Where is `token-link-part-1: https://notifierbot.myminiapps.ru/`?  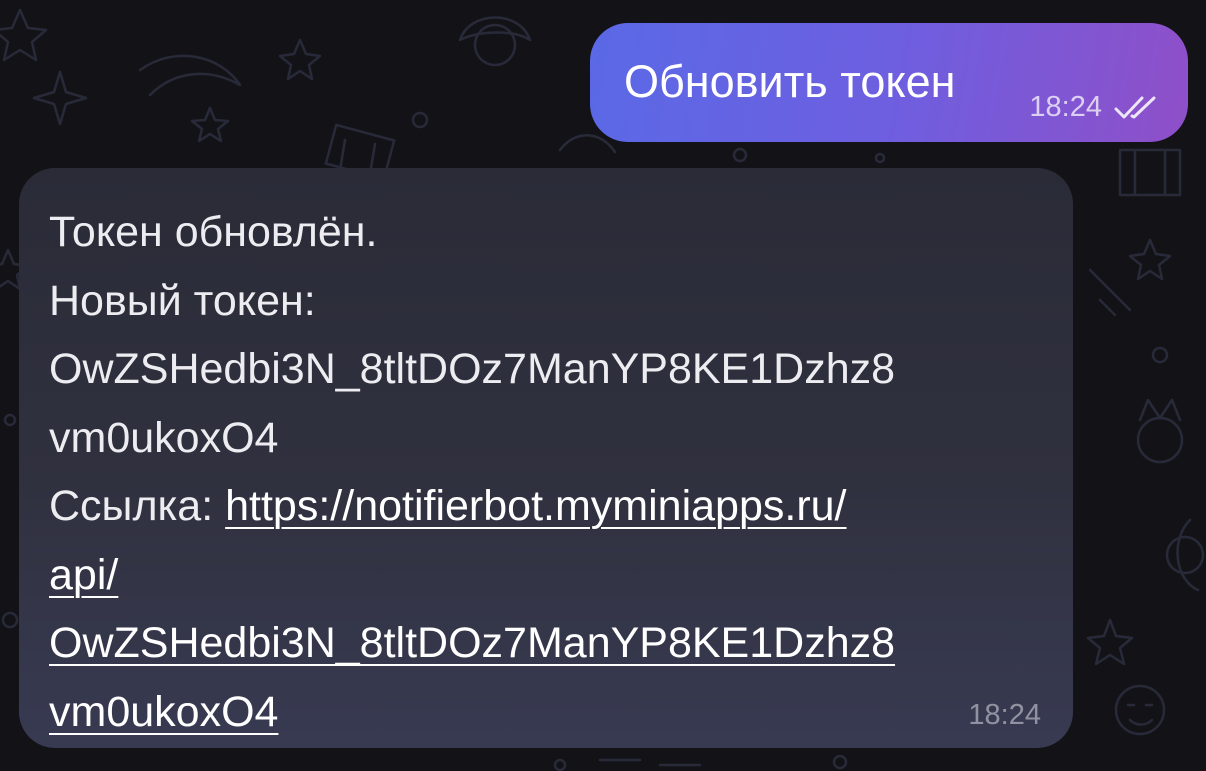 token-link-part-1: https://notifierbot.myminiapps.ru/ is located at coordinates (535, 506).